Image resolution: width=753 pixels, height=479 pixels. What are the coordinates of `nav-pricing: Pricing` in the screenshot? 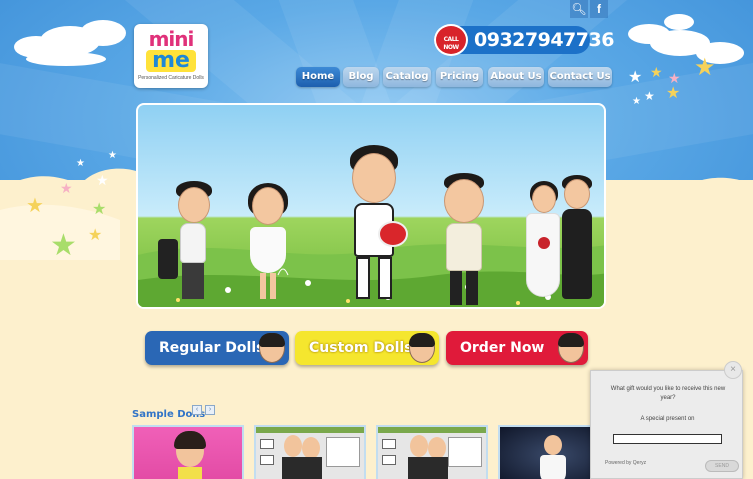 It's located at (459, 77).